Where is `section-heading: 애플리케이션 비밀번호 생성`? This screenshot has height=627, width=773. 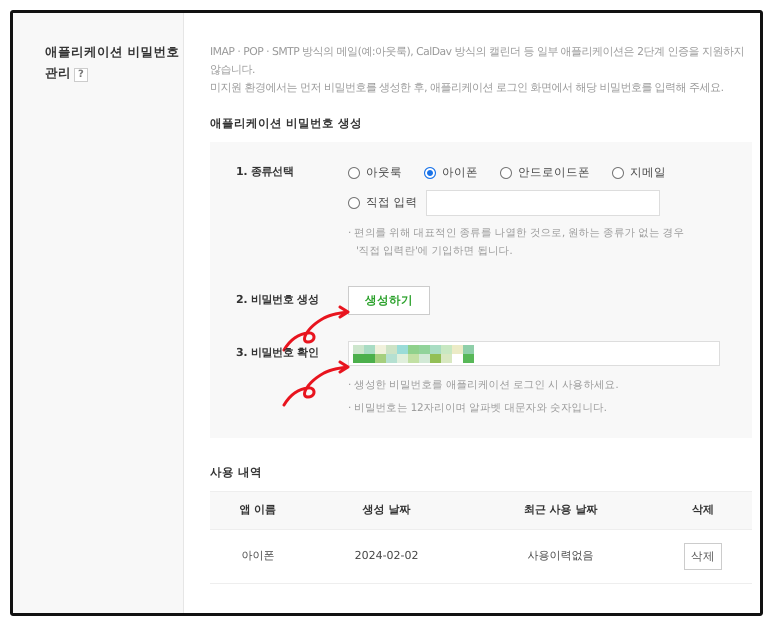
section-heading: 애플리케이션 비밀번호 생성 is located at coordinates (287, 123).